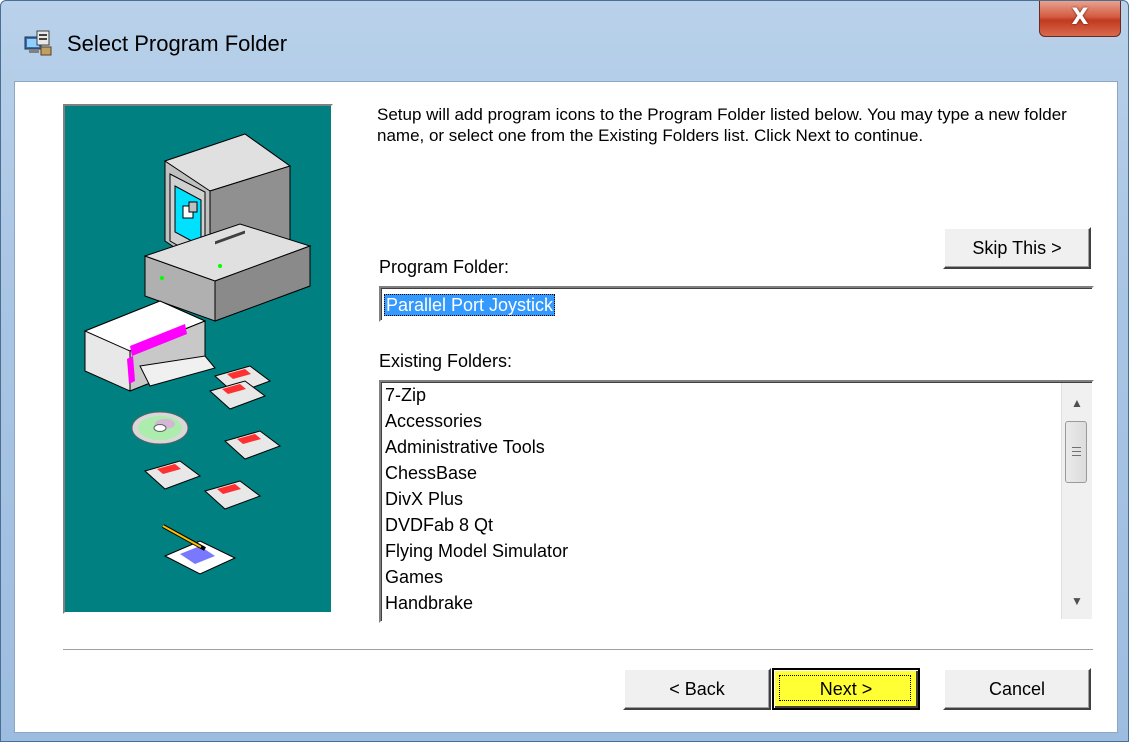 Image resolution: width=1129 pixels, height=742 pixels. I want to click on scroll-up-arrow-icon: ▲, so click(1077, 403).